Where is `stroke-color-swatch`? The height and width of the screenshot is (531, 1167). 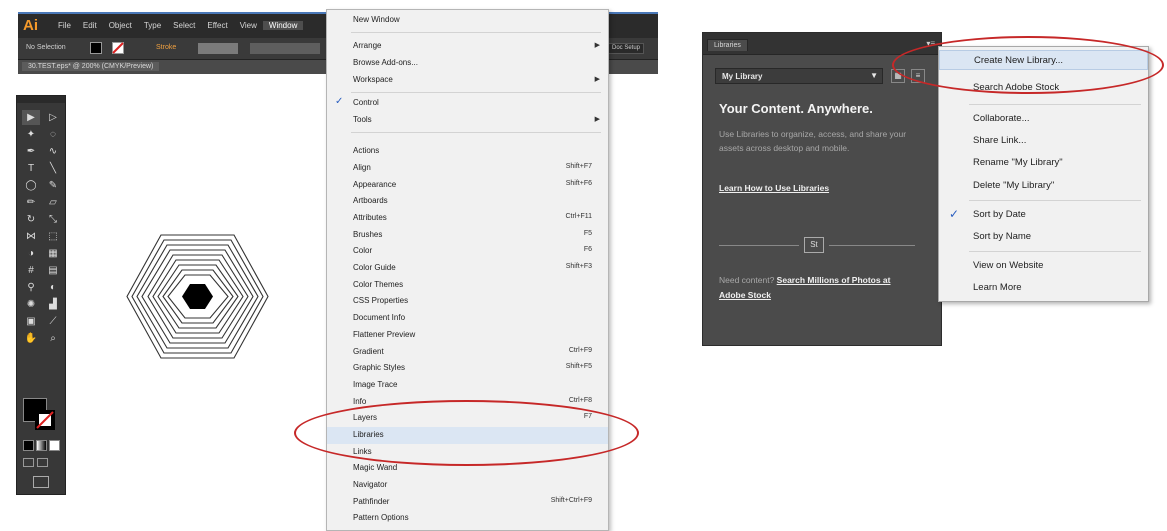
stroke-color-swatch is located at coordinates (118, 48).